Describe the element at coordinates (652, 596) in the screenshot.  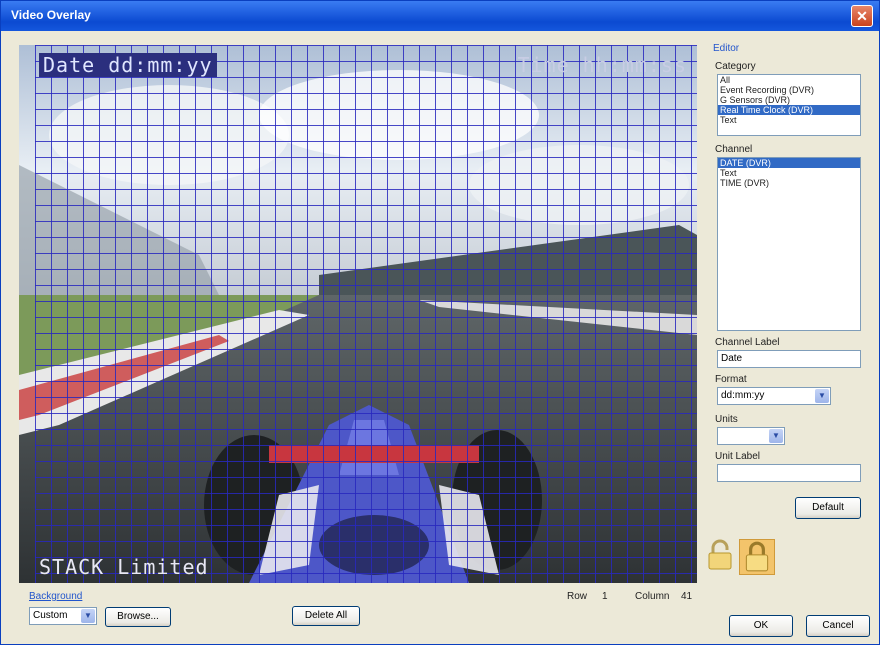
I see `column-label: Column` at that location.